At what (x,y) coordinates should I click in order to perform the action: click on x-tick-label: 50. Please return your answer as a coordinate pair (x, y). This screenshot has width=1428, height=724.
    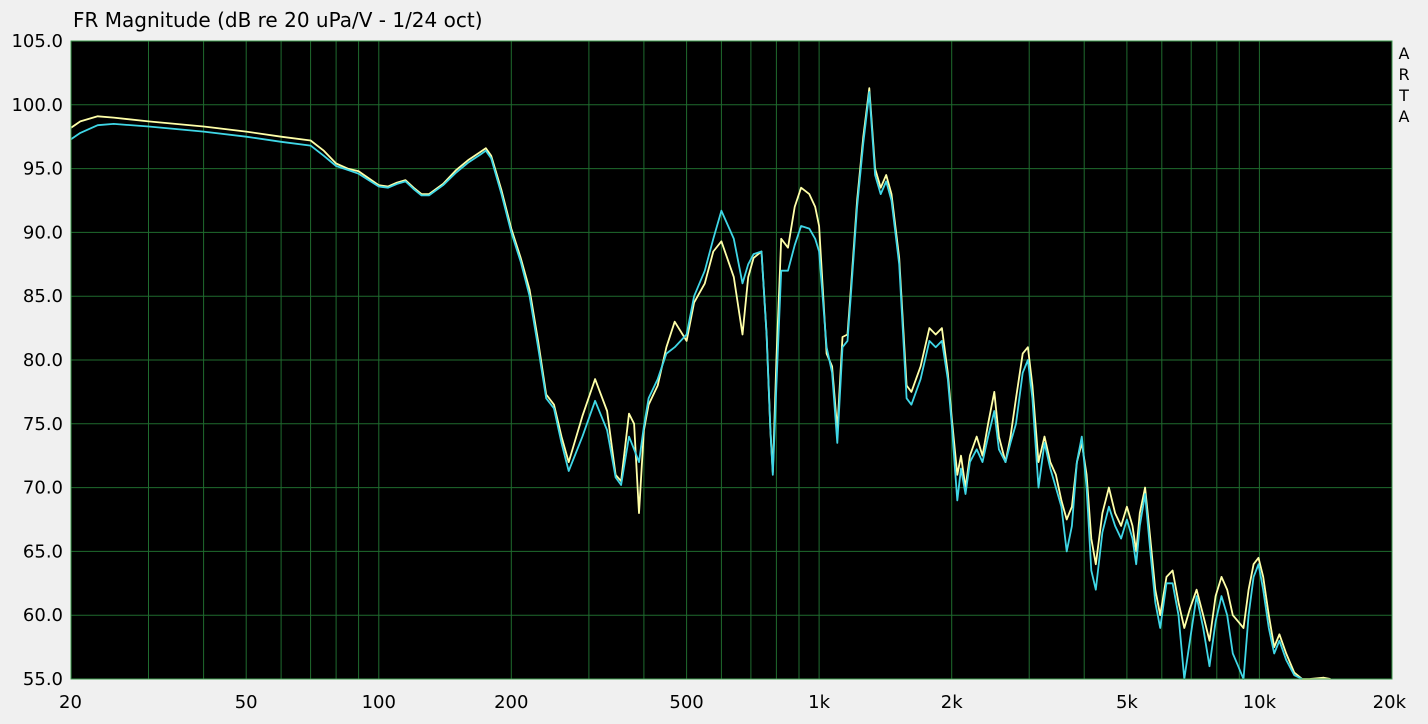
    Looking at the image, I should click on (246, 702).